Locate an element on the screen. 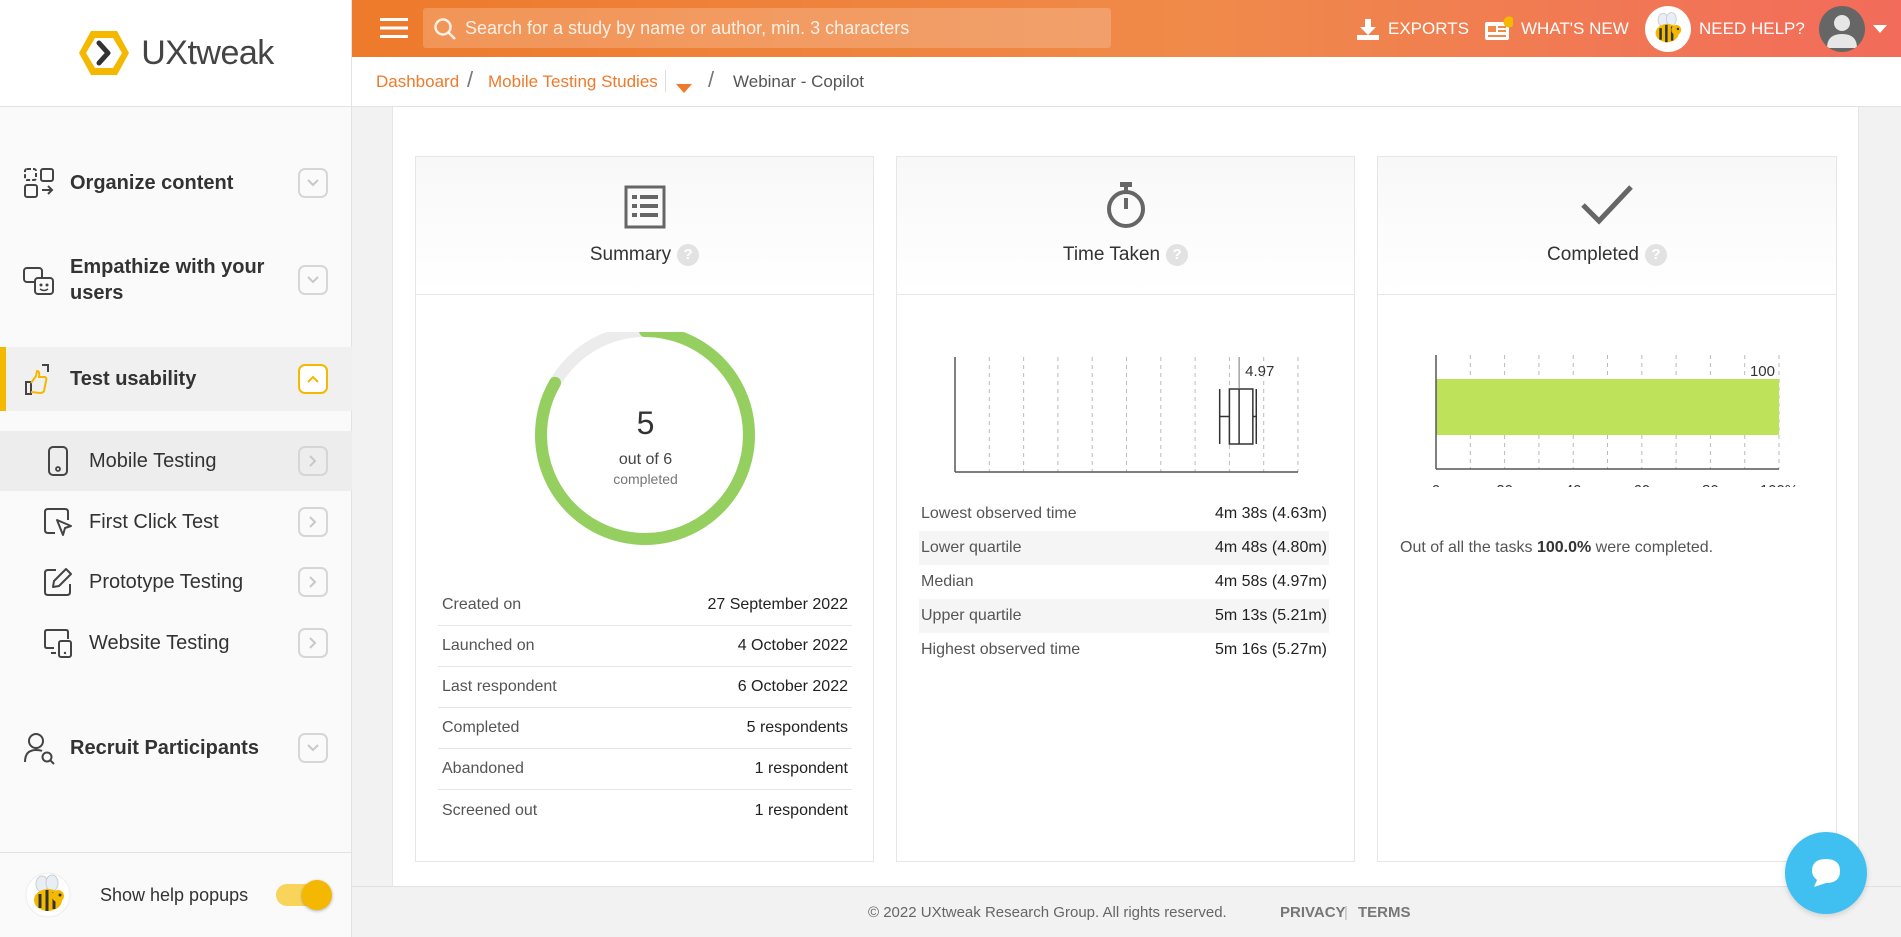  sidebar-item-label: First Click Test is located at coordinates (154, 521).